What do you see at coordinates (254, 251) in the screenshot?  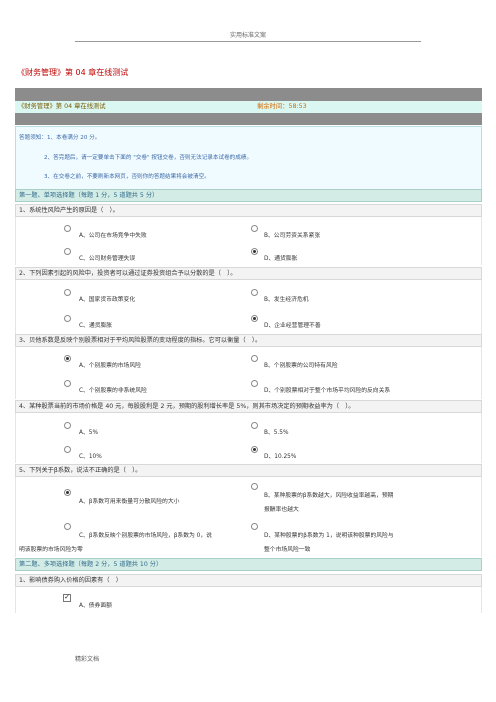 I see `q1-option-d-radio` at bounding box center [254, 251].